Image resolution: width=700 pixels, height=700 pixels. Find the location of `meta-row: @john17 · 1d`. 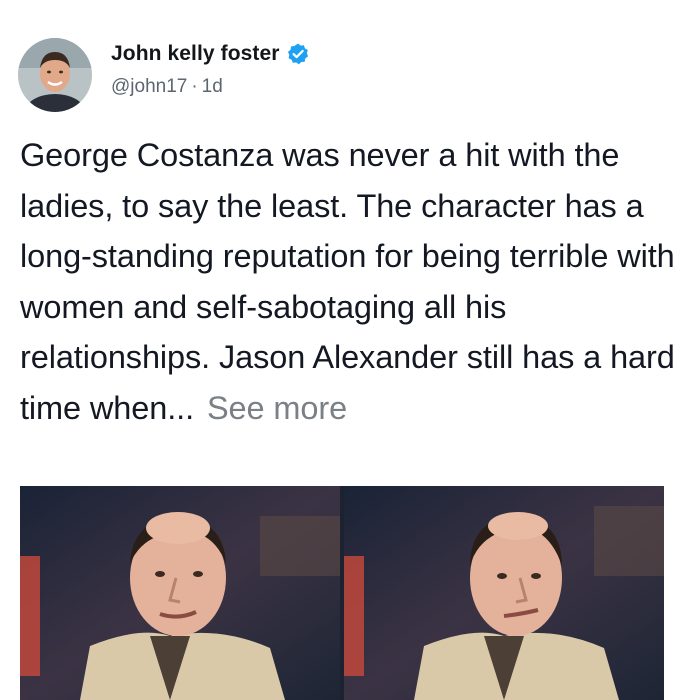

meta-row: @john17 · 1d is located at coordinates (210, 87).